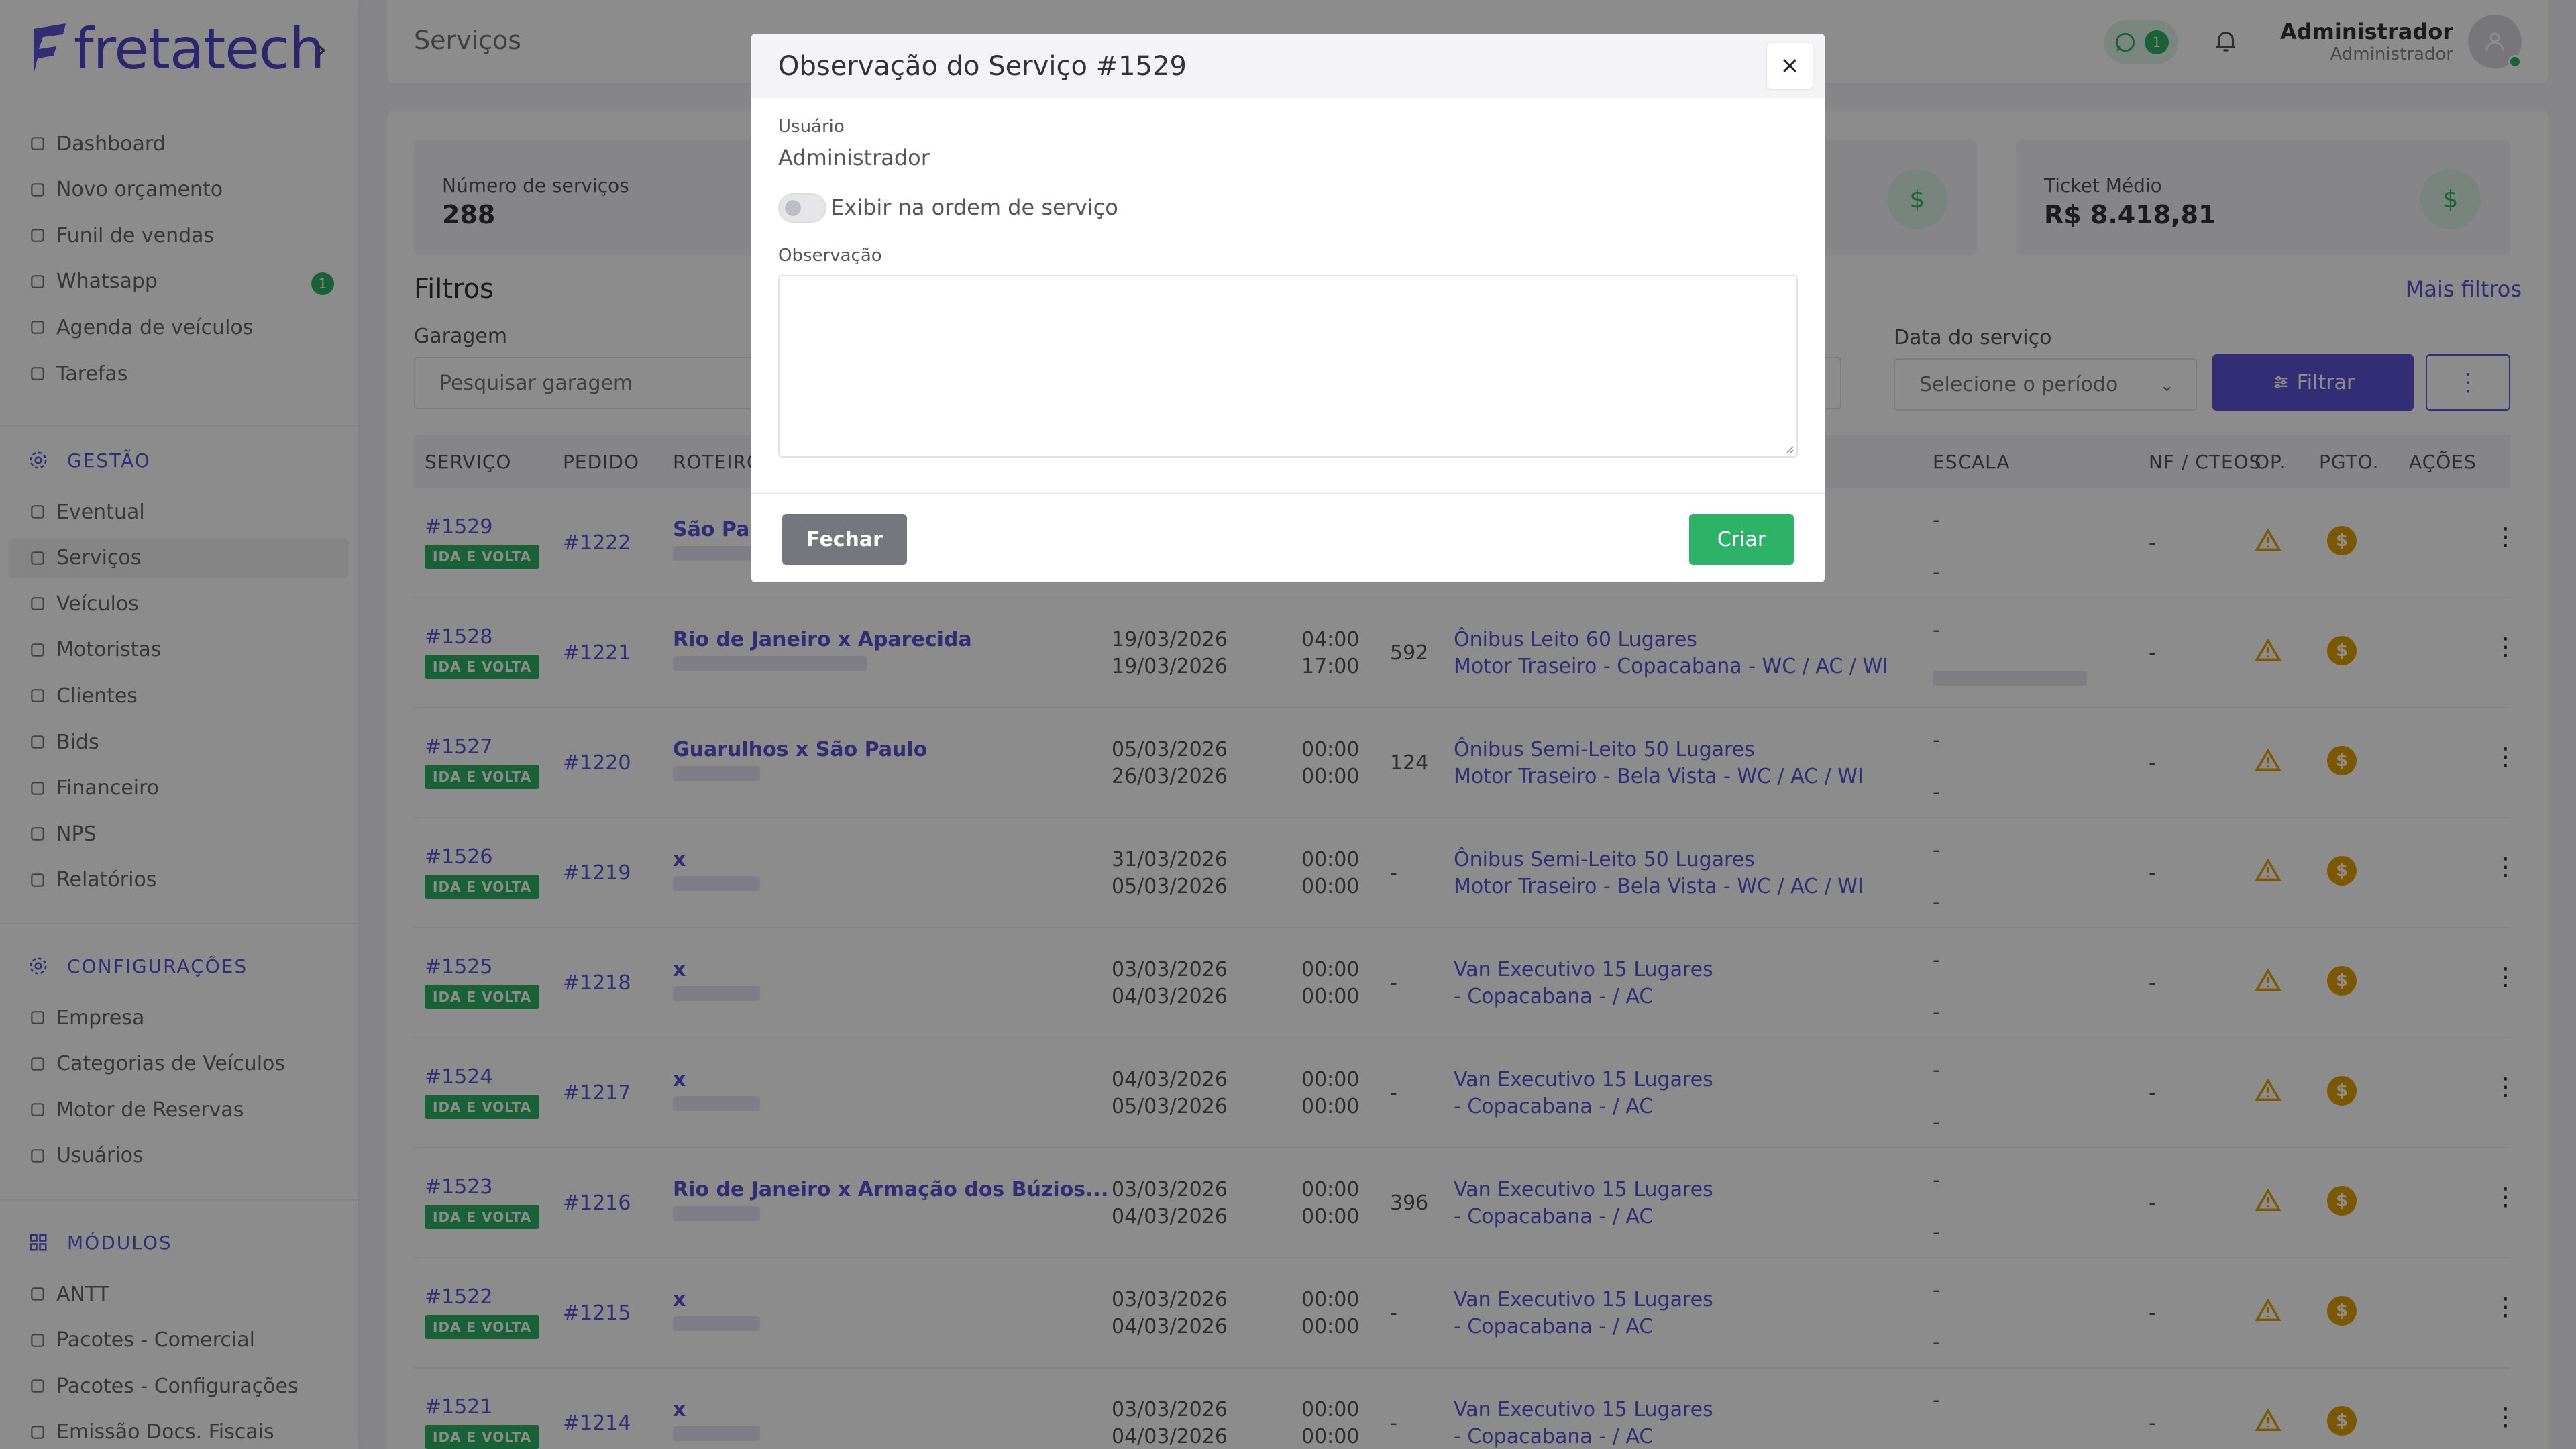 This screenshot has height=1449, width=2576. Describe the element at coordinates (1741, 539) in the screenshot. I see `create-button: Criar` at that location.